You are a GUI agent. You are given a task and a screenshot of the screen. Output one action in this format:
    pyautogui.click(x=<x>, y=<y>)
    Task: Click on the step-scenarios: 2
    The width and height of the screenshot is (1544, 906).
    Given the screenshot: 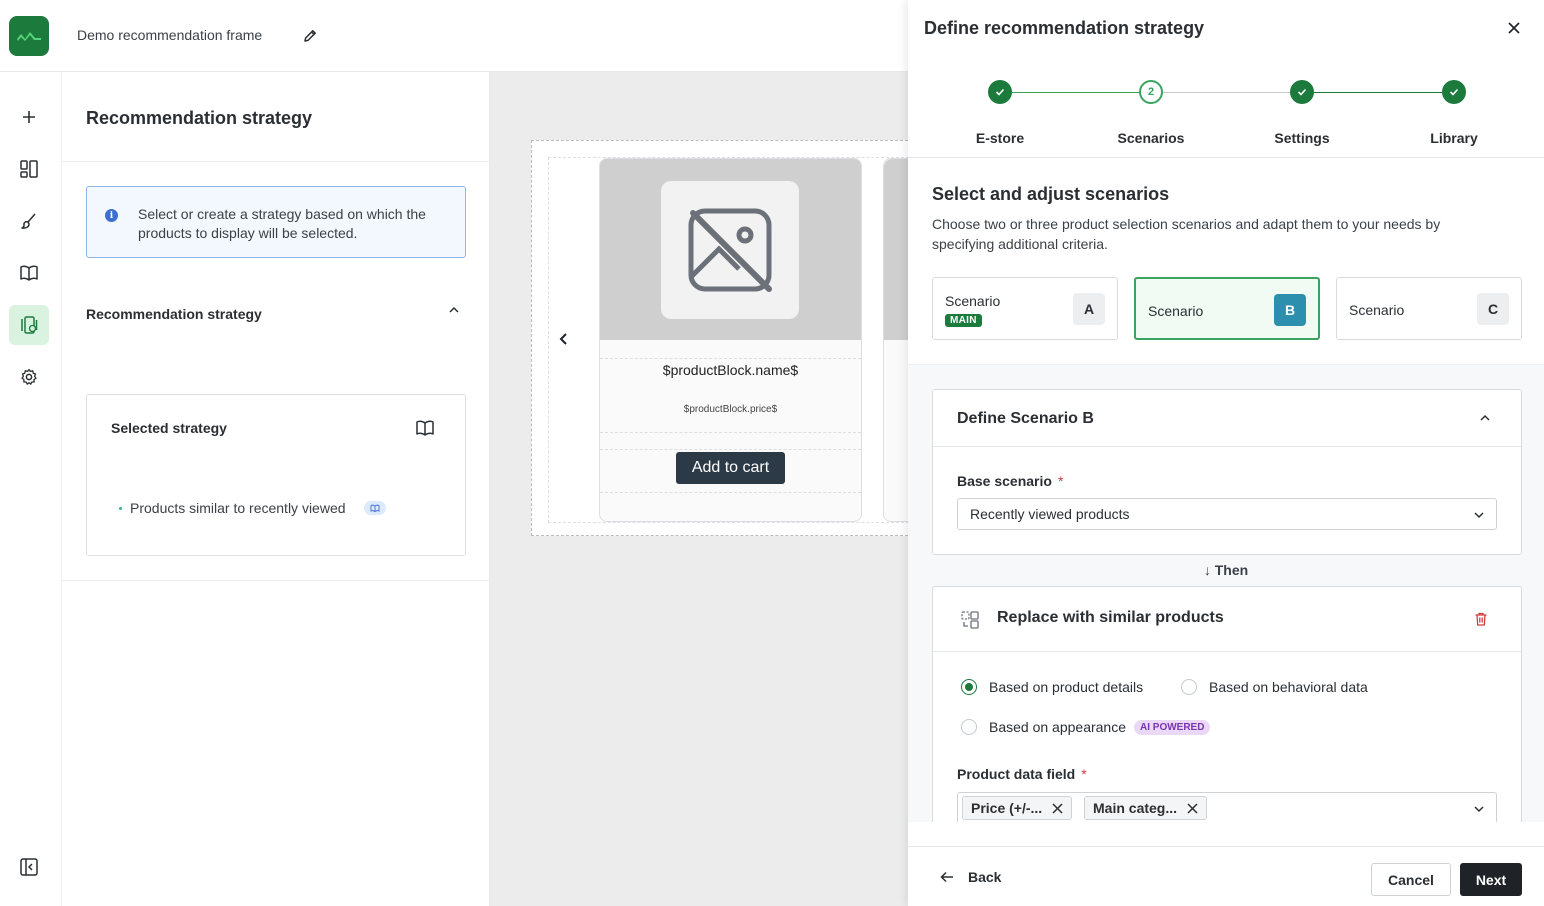 What is the action you would take?
    pyautogui.click(x=1151, y=92)
    